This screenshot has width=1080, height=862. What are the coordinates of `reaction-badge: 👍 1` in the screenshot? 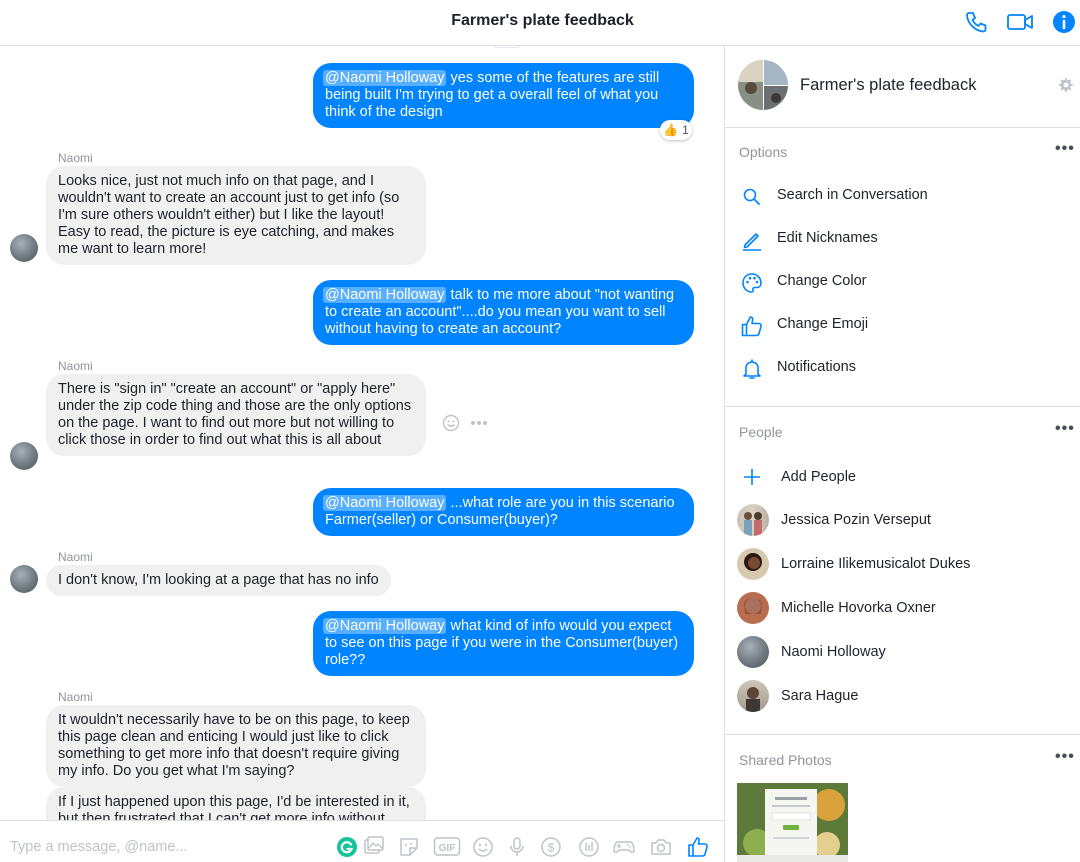 It's located at (676, 130).